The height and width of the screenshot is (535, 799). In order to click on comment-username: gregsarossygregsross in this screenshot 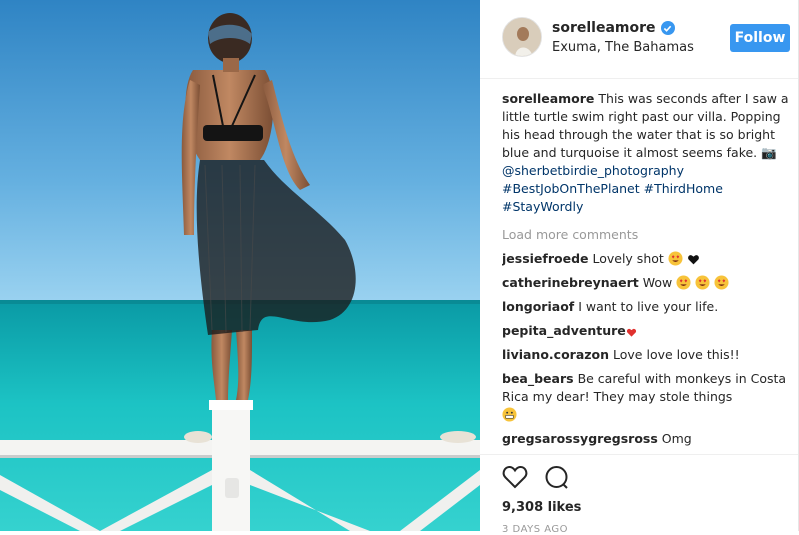, I will do `click(580, 438)`.